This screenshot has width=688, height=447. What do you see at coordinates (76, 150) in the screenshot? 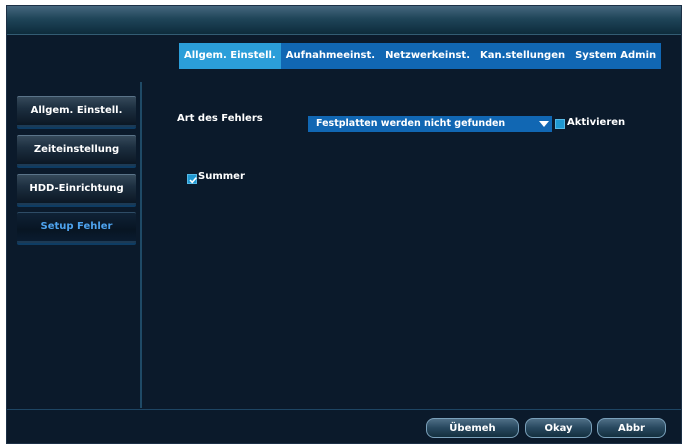
I see `sidebar-item-time-settings: Zeiteinstellung` at bounding box center [76, 150].